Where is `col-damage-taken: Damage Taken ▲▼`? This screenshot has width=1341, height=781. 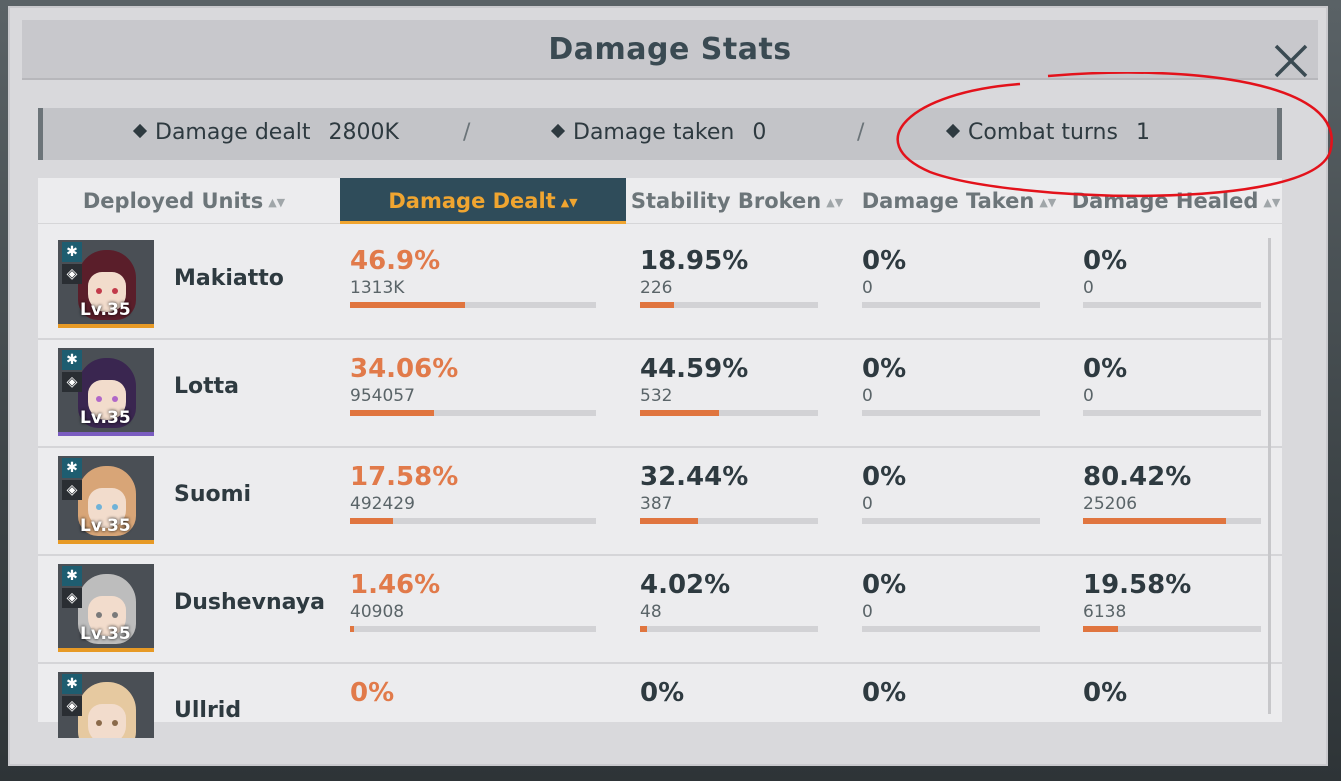
col-damage-taken: Damage Taken ▲▼ is located at coordinates (959, 201).